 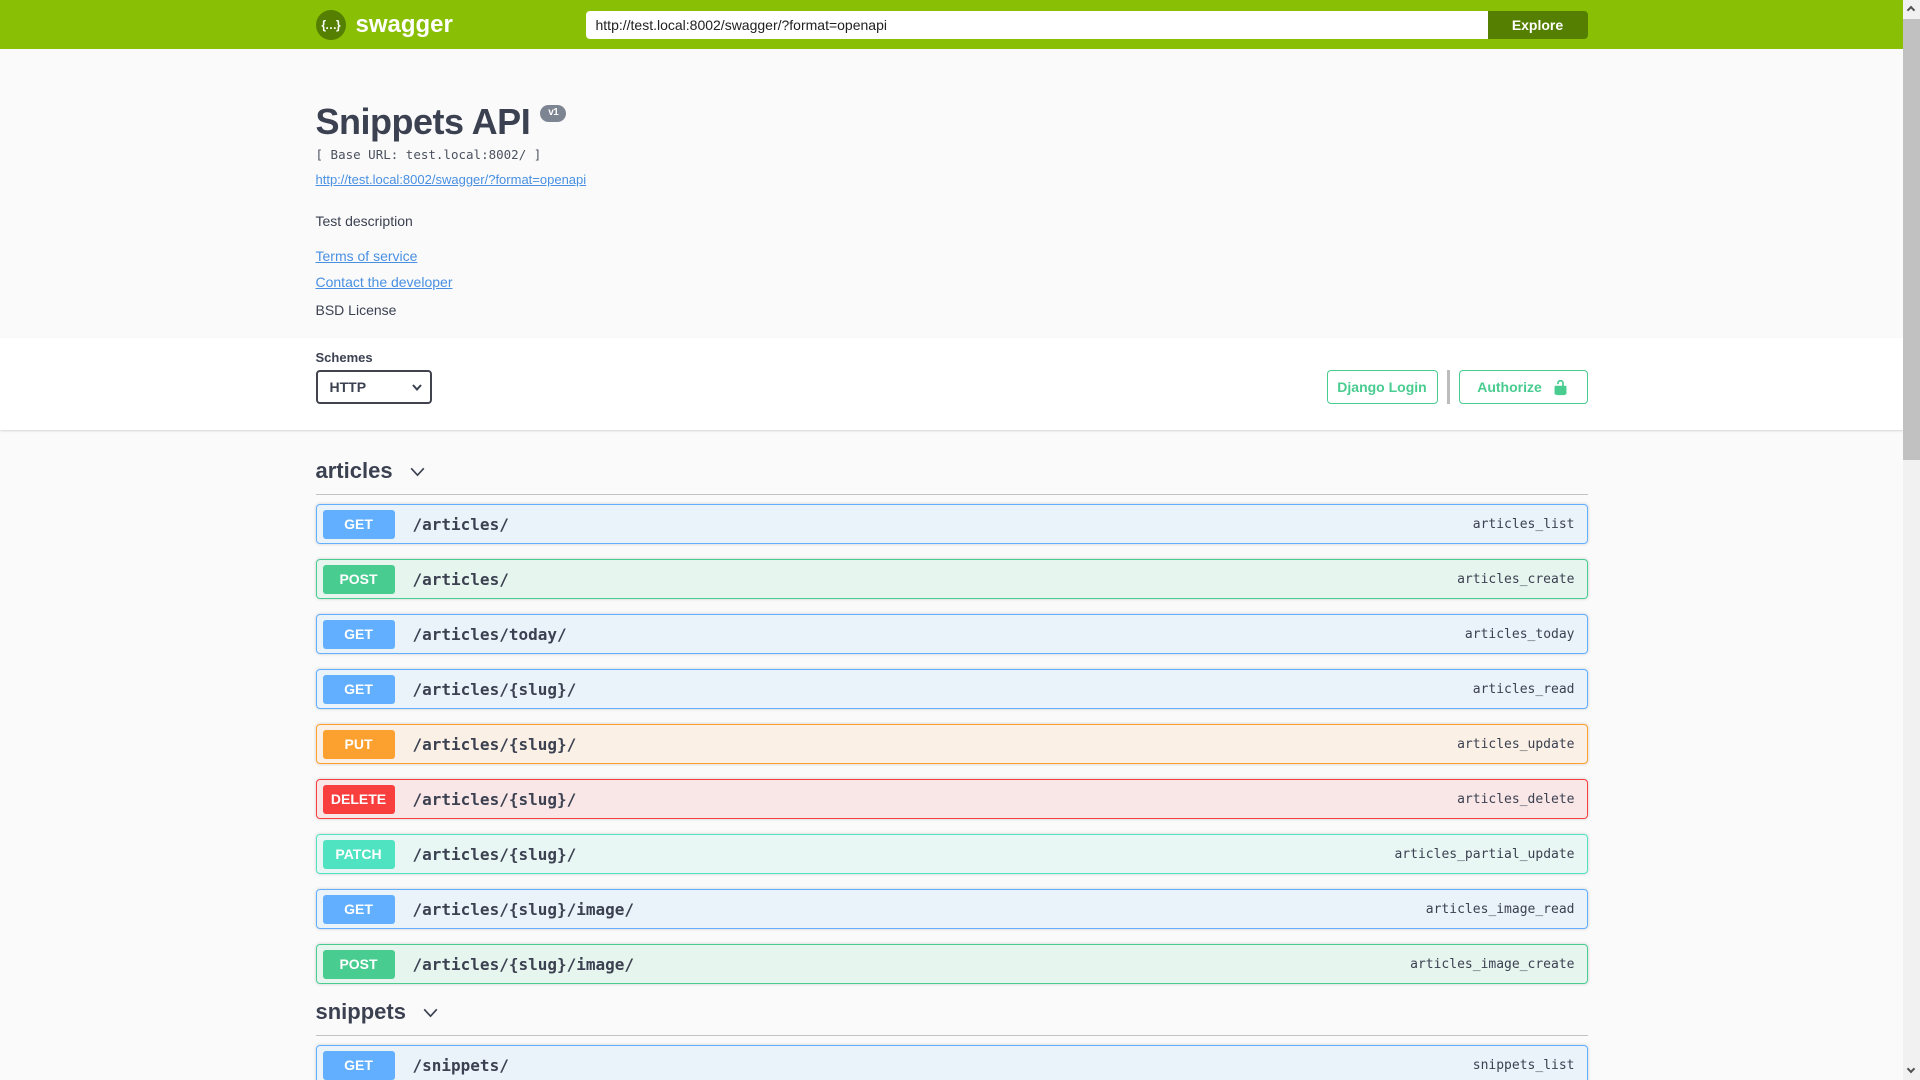 What do you see at coordinates (367, 256) in the screenshot?
I see `terms-of-service-link: Terms of service` at bounding box center [367, 256].